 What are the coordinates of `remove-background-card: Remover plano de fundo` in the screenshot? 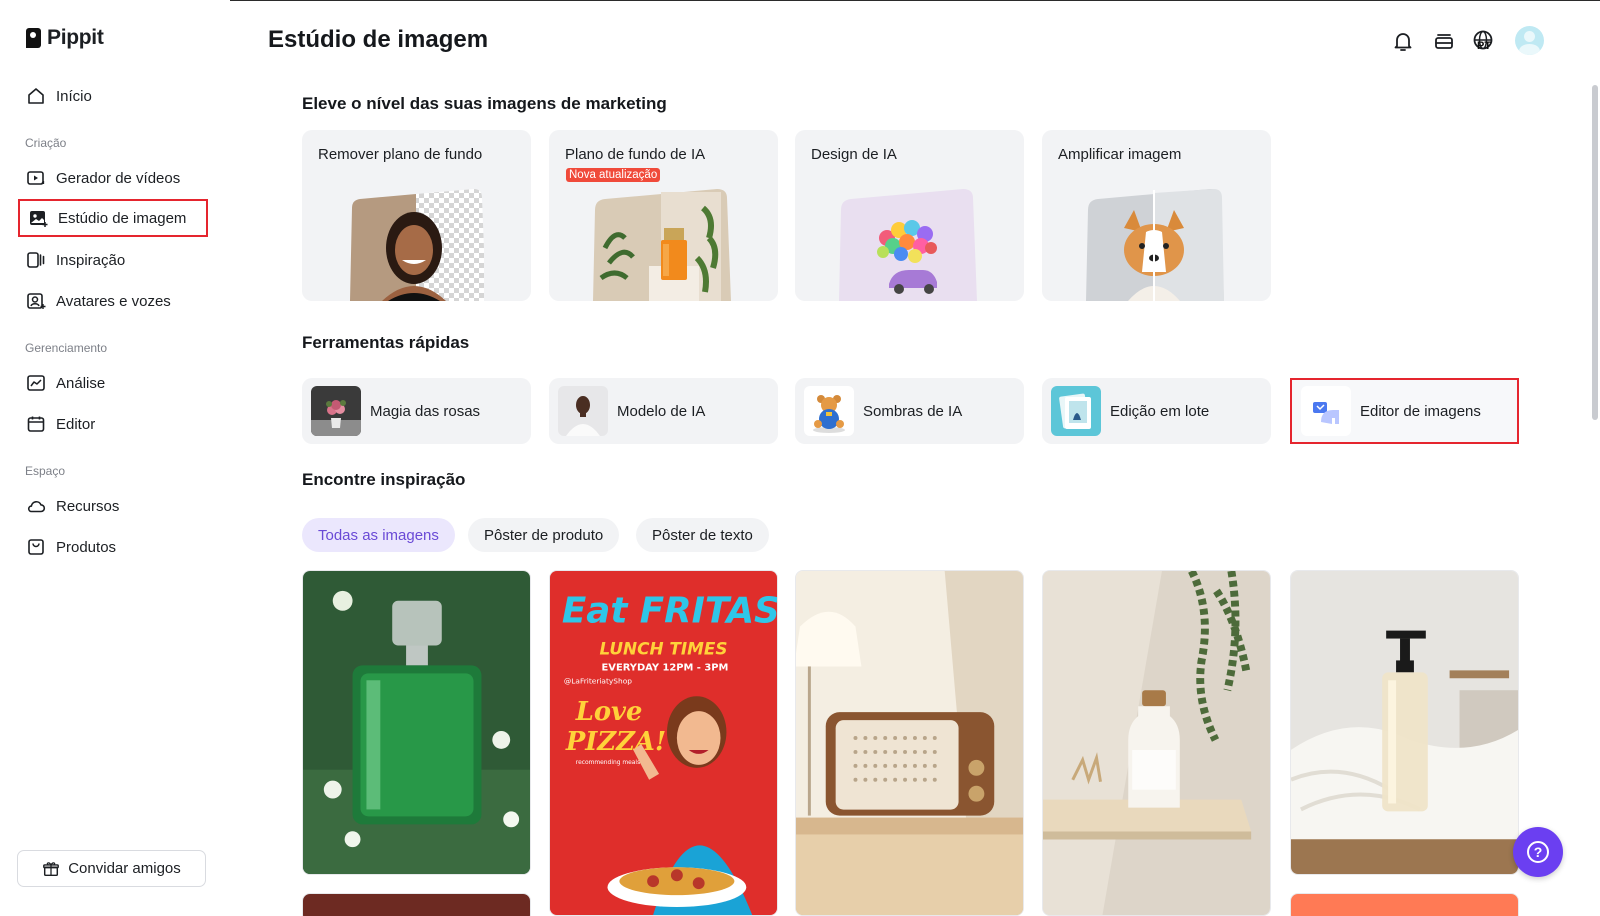 It's located at (416, 215).